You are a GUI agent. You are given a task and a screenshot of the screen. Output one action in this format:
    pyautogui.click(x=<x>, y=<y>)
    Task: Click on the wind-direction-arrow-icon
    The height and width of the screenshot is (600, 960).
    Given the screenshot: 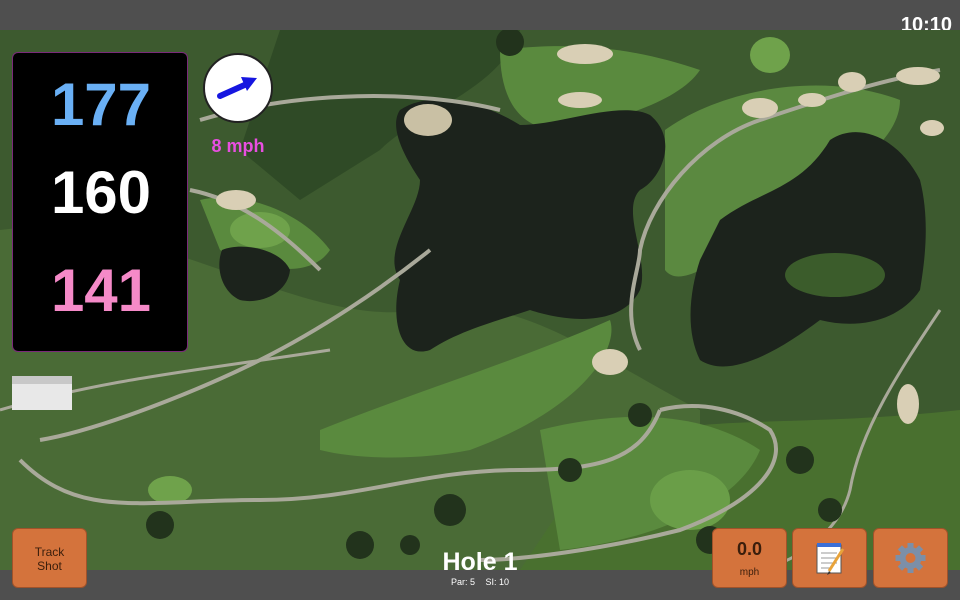 What is the action you would take?
    pyautogui.click(x=237, y=88)
    